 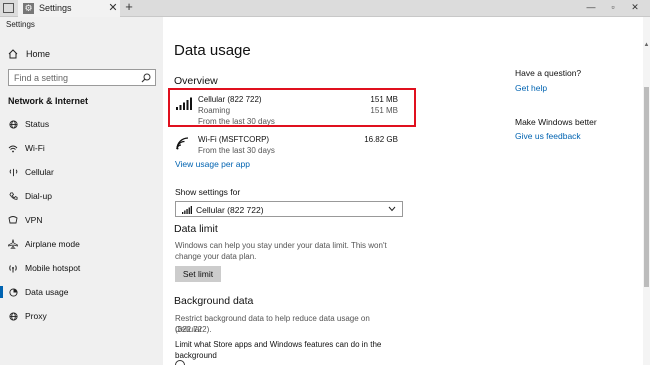 I want to click on overview-heading: Overview, so click(x=196, y=81).